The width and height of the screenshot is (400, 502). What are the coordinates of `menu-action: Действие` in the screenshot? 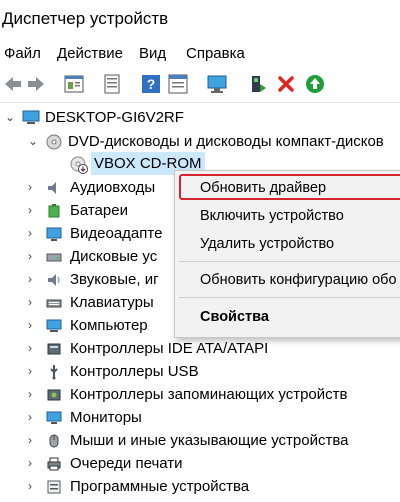 It's located at (90, 53).